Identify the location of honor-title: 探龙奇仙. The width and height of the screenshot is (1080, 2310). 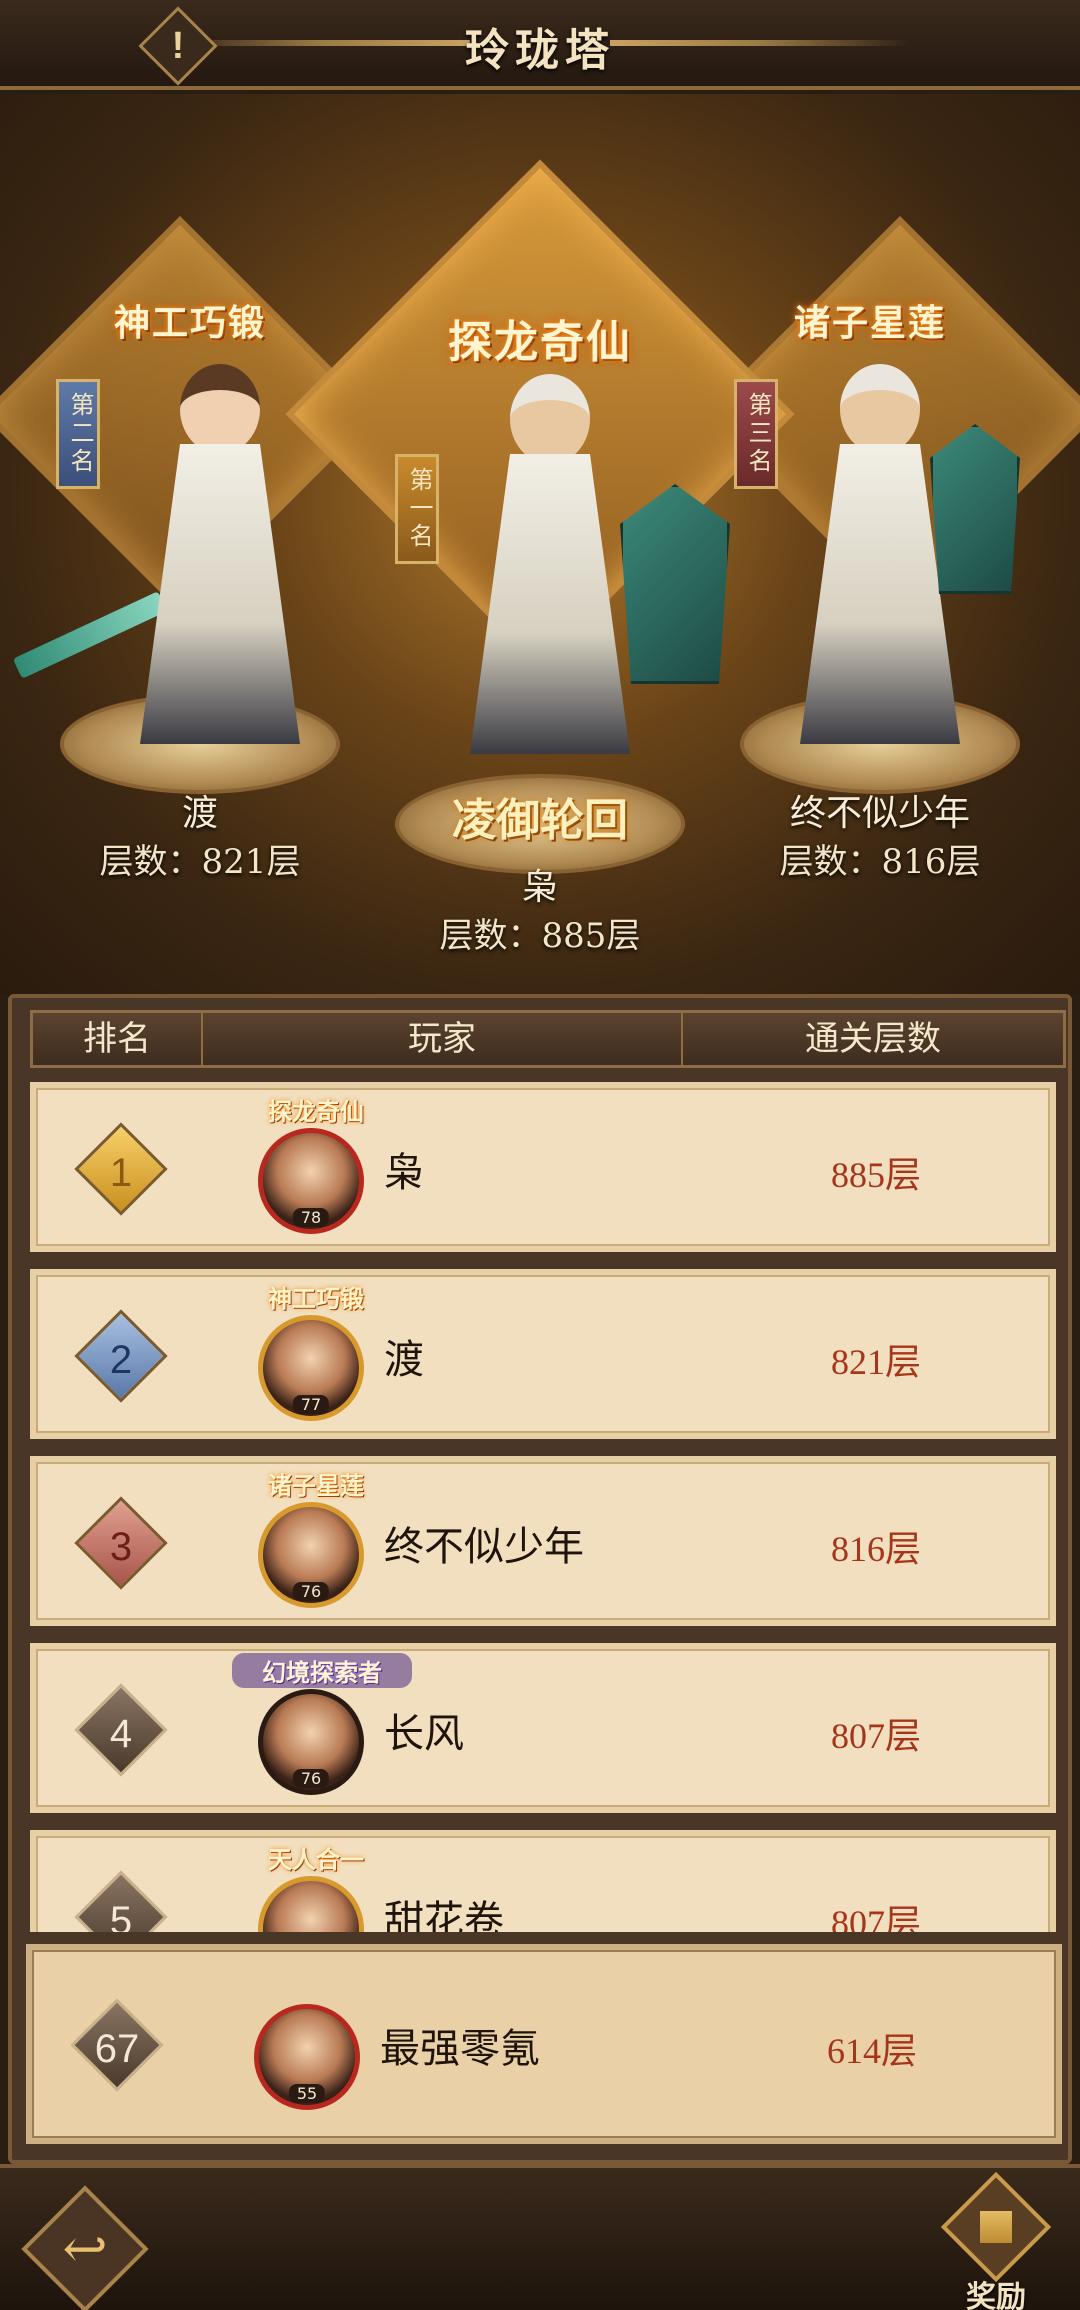
(316, 1111).